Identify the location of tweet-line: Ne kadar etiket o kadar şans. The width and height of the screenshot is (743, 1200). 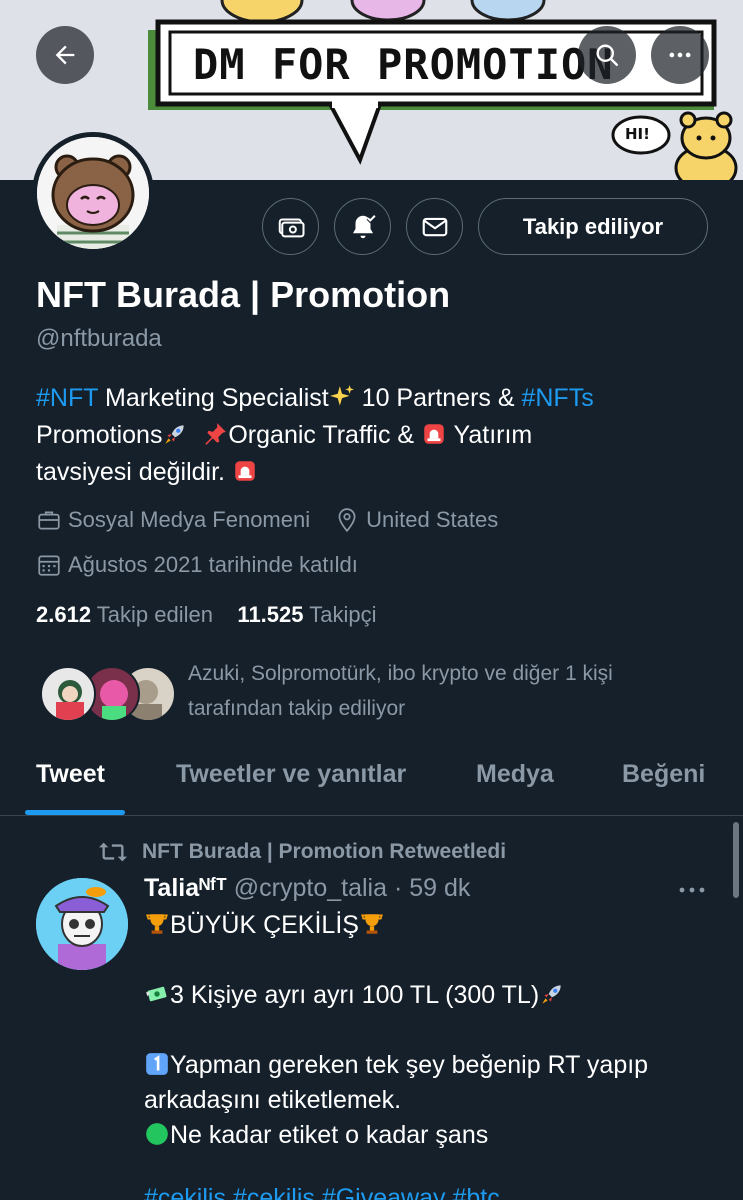
(329, 1135).